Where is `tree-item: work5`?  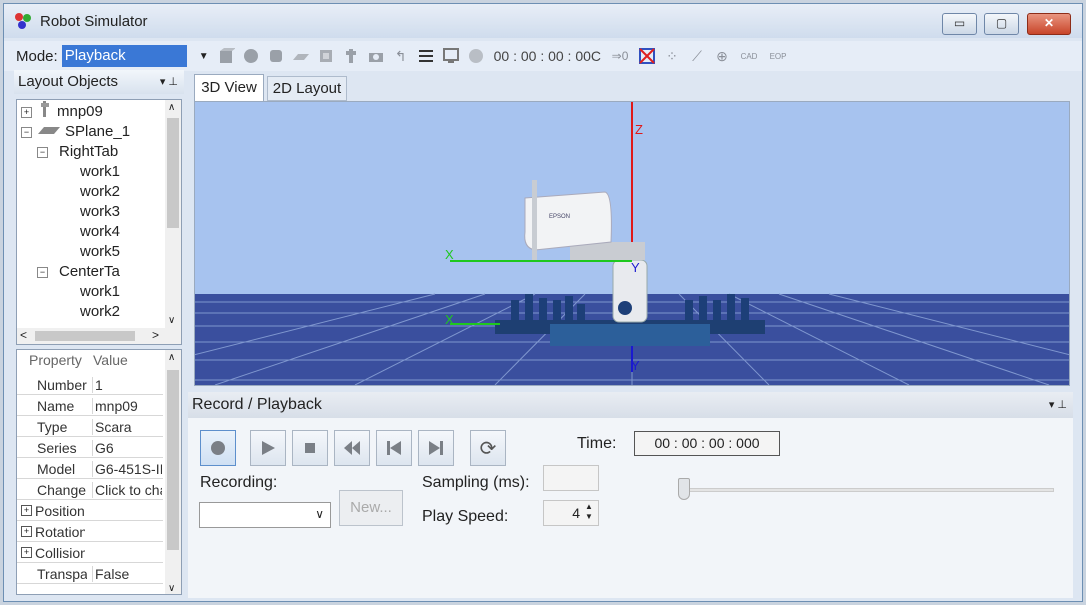
tree-item: work5 is located at coordinates (97, 252).